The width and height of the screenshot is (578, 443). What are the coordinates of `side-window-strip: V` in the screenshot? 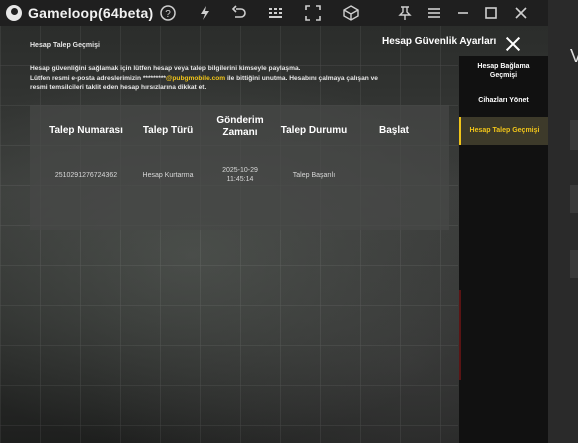 It's located at (563, 221).